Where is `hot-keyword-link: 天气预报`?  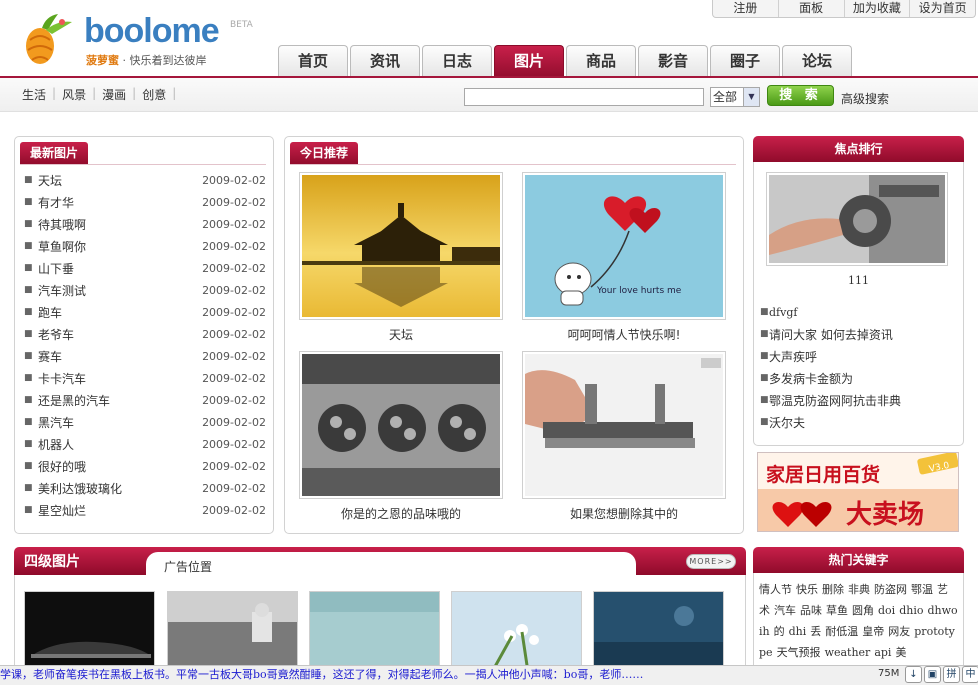
hot-keyword-link: 天气预报 is located at coordinates (799, 652).